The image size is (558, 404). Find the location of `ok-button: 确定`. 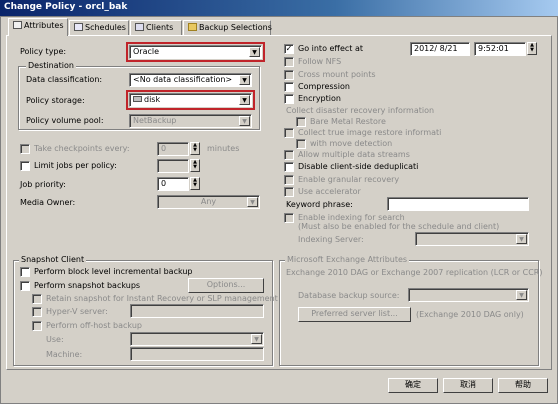

ok-button: 确定 is located at coordinates (413, 385).